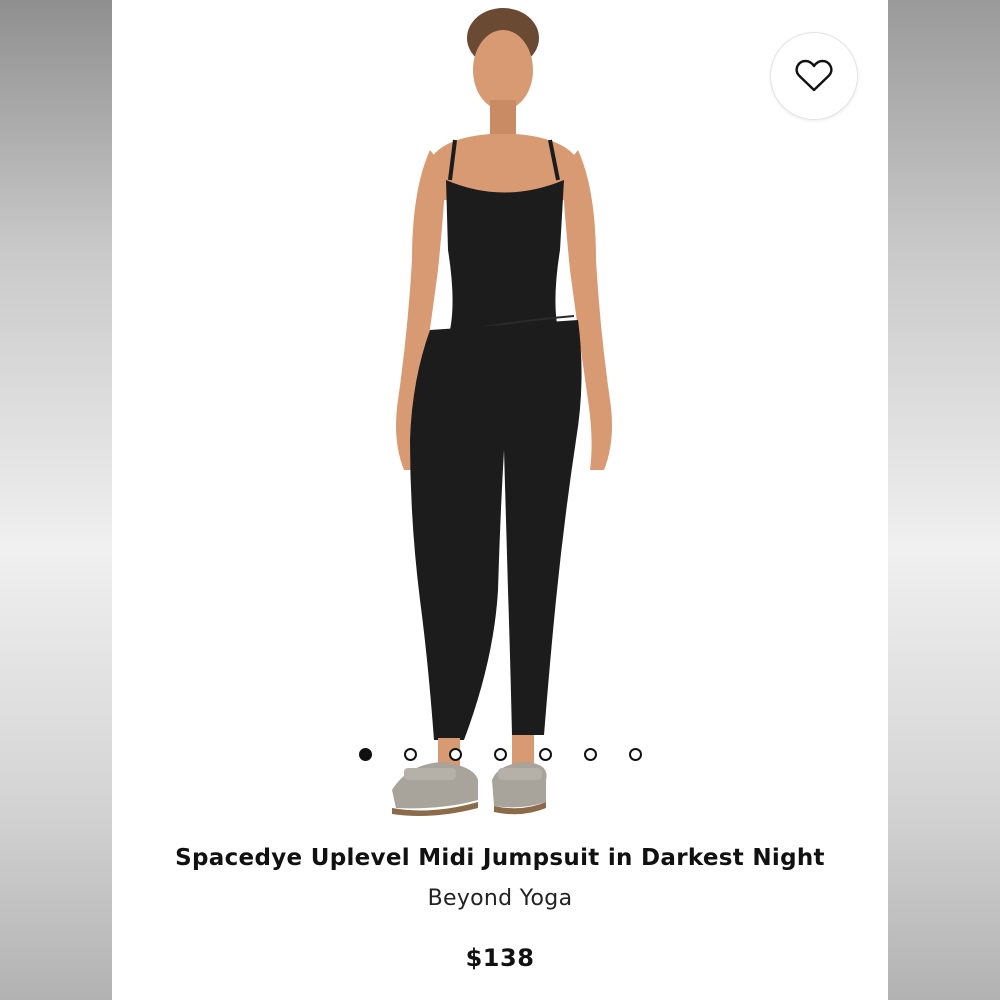  What do you see at coordinates (500, 898) in the screenshot?
I see `product-brand: Beyond Yoga` at bounding box center [500, 898].